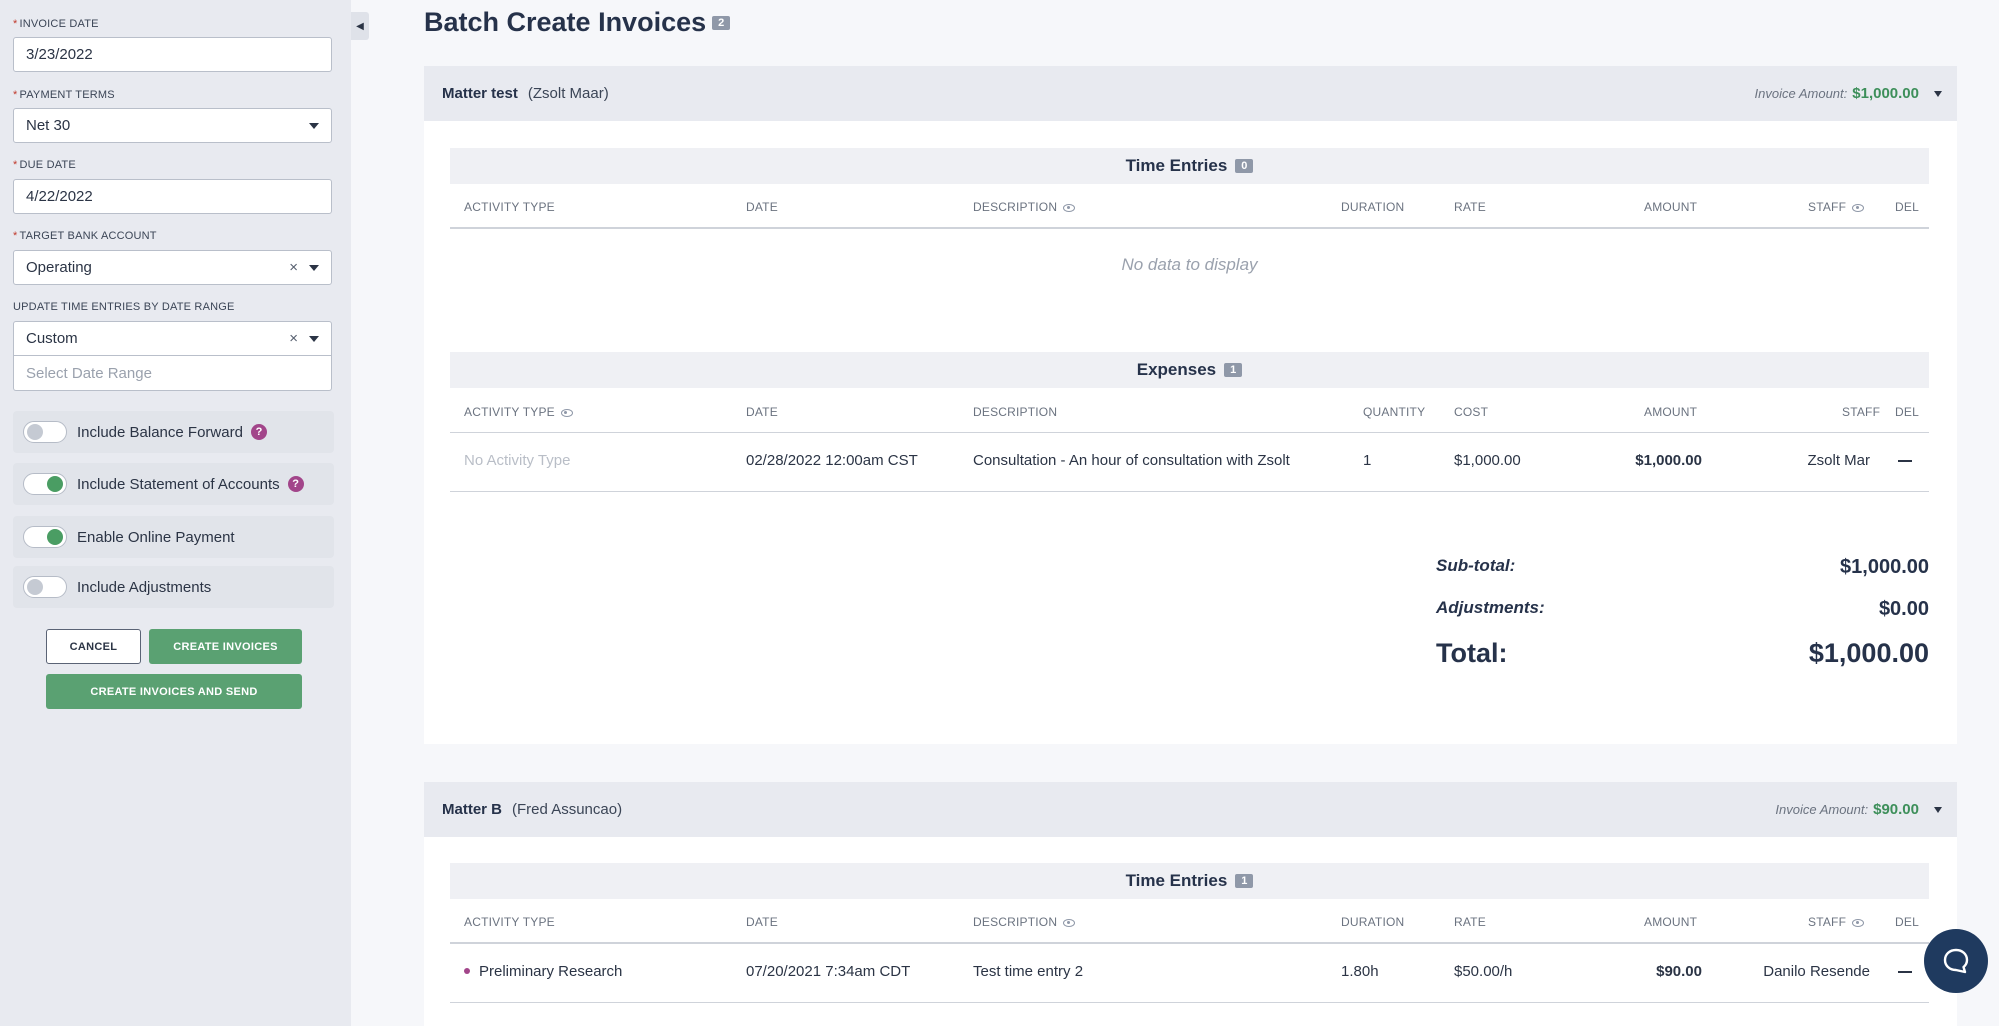 This screenshot has width=1999, height=1026. Describe the element at coordinates (1838, 460) in the screenshot. I see `staff-cell: Zsolt Mar` at that location.